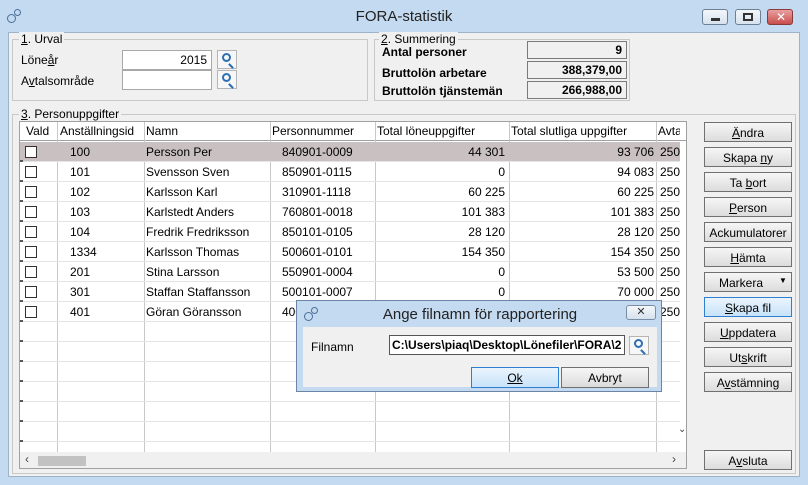  I want to click on table-row: 101 Svensson Sven 850901-0115 0 94 083 250, so click(350, 172).